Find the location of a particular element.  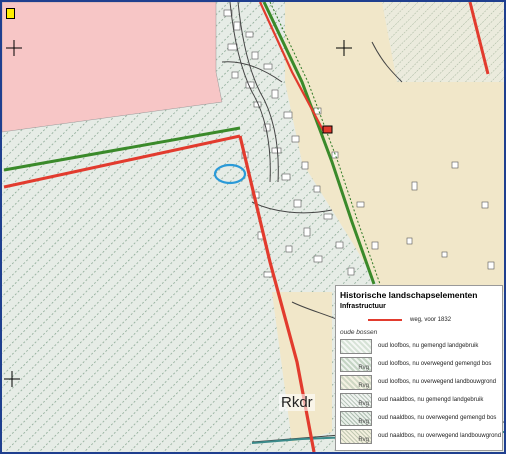

legend-item-label: oud loofbos, nu overwegend gemengd bos is located at coordinates (435, 364).